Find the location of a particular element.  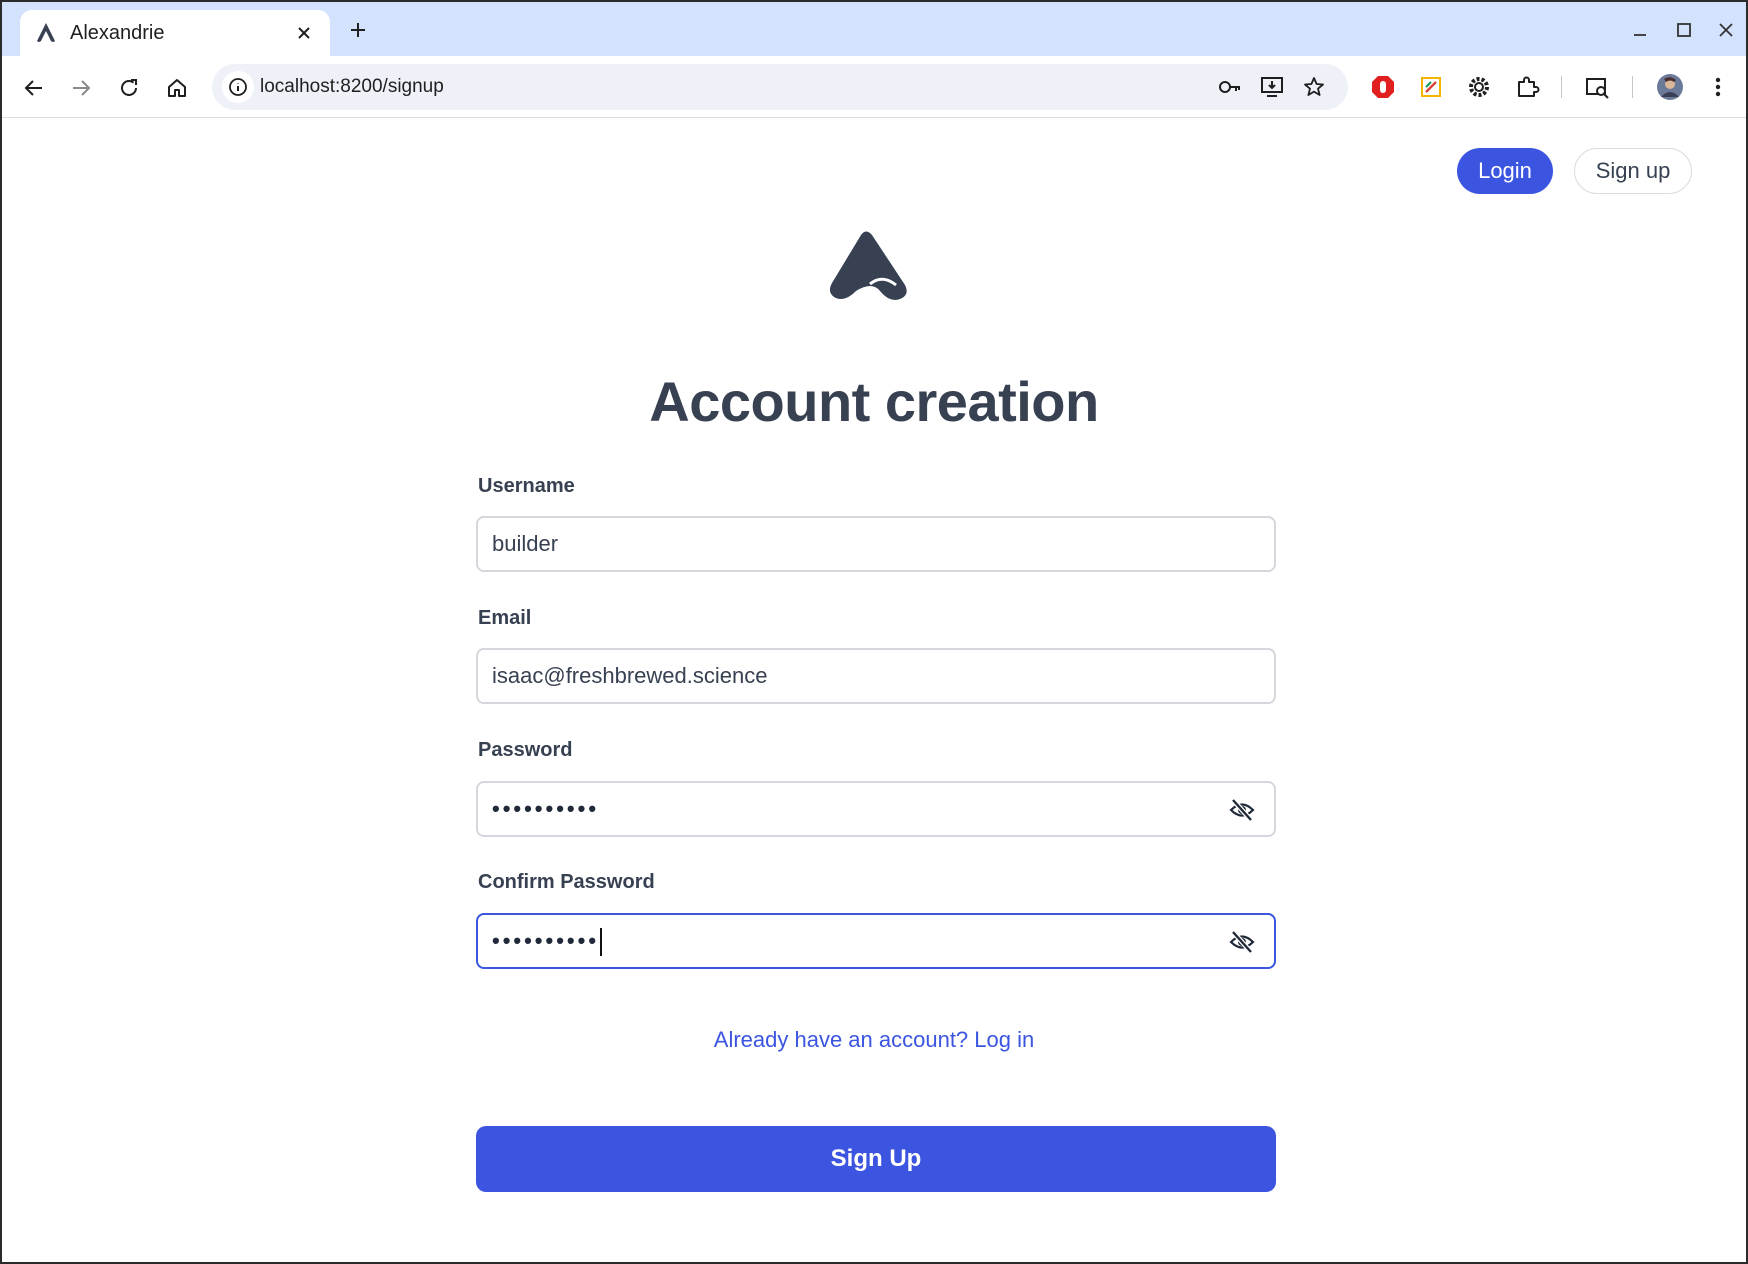

extensions-puzzle-icon is located at coordinates (1527, 87).